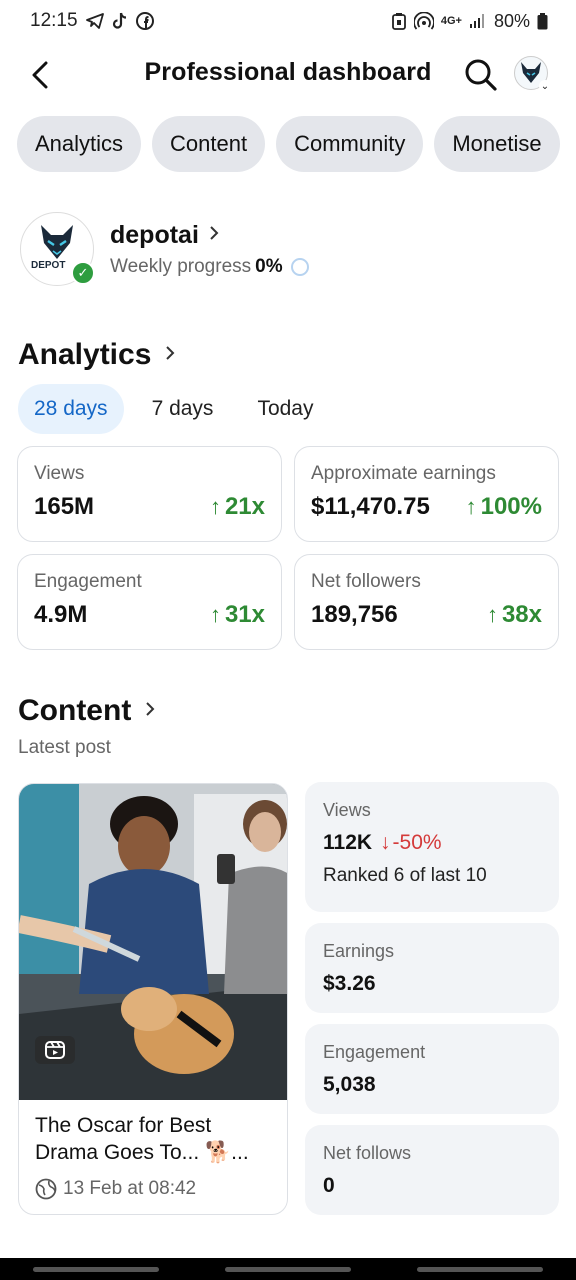 Image resolution: width=576 pixels, height=1280 pixels. What do you see at coordinates (75, 710) in the screenshot?
I see `content-title: Content` at bounding box center [75, 710].